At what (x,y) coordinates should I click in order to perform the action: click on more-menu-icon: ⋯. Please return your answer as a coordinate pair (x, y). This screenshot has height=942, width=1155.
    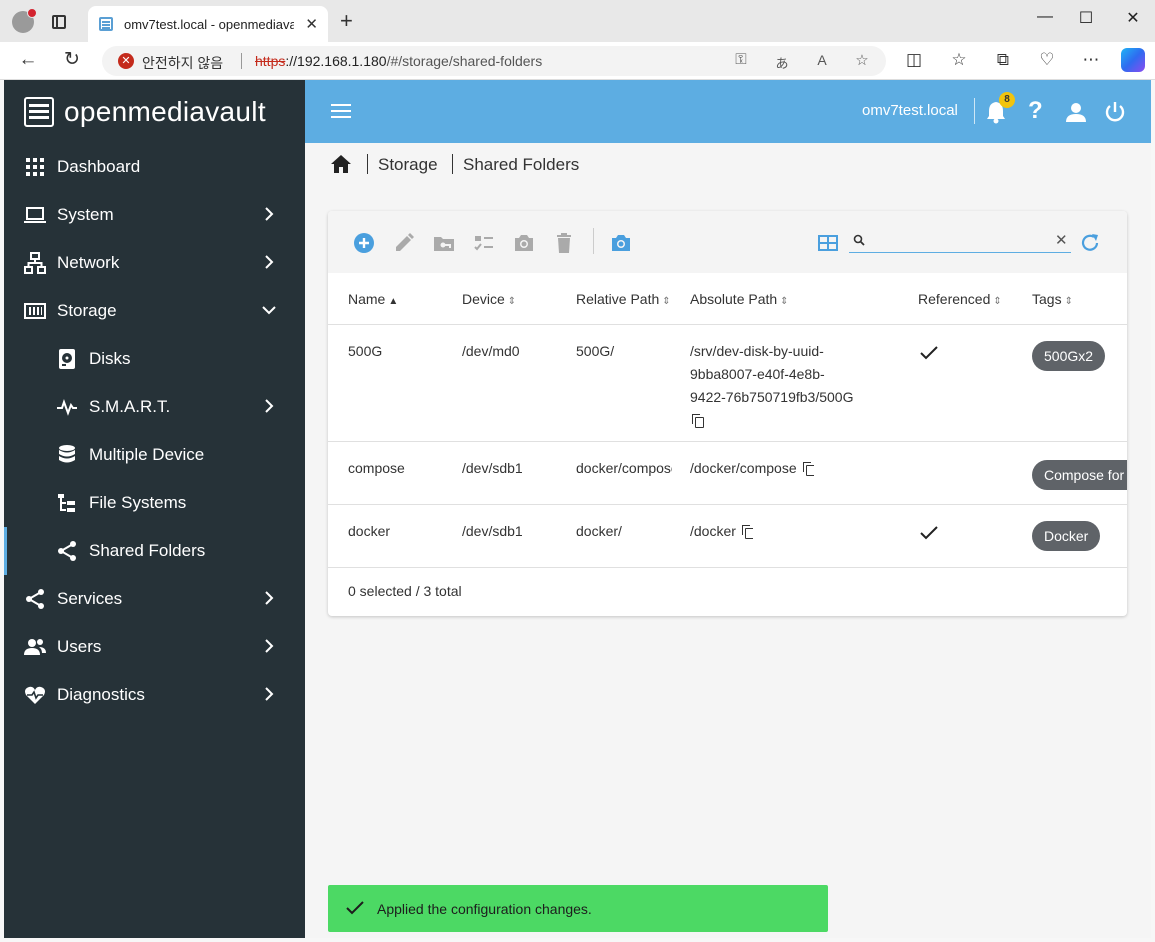
    Looking at the image, I should click on (1091, 60).